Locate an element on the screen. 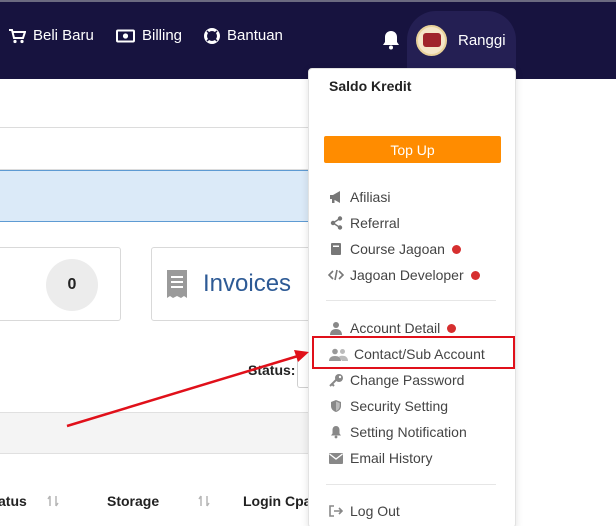 The height and width of the screenshot is (526, 616). annotation-arrow is located at coordinates (187, 389).